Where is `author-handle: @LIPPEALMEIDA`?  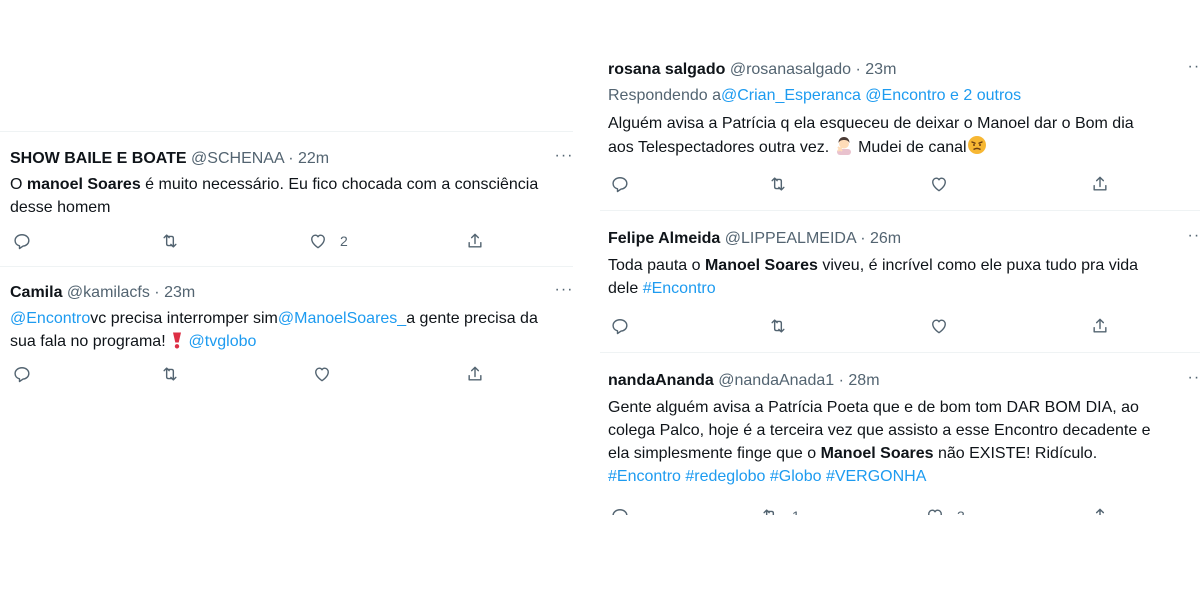
author-handle: @LIPPEALMEIDA is located at coordinates (790, 238).